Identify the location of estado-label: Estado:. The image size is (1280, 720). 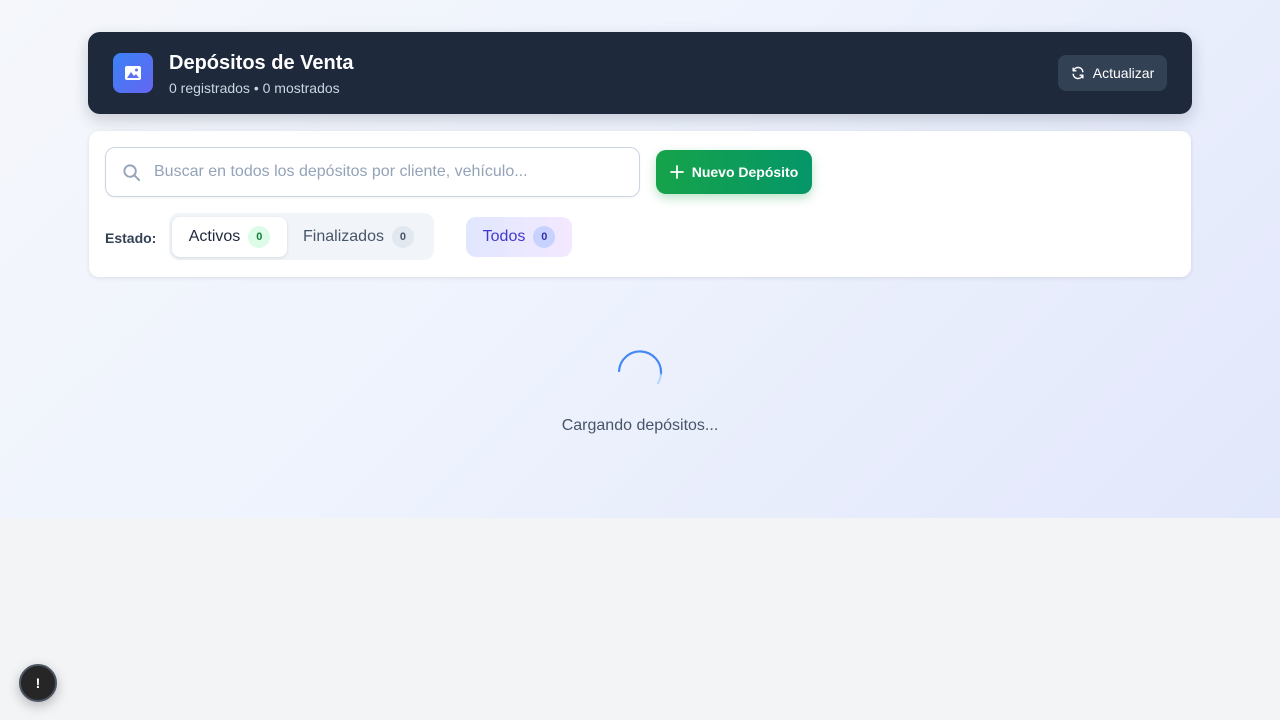
(131, 238).